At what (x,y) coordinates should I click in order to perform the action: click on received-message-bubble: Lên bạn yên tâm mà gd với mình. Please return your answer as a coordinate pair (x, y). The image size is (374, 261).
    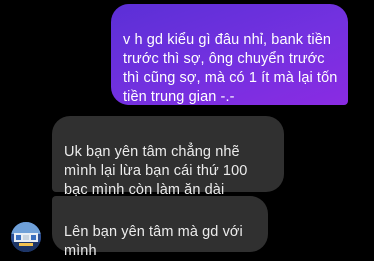
    Looking at the image, I should click on (160, 227).